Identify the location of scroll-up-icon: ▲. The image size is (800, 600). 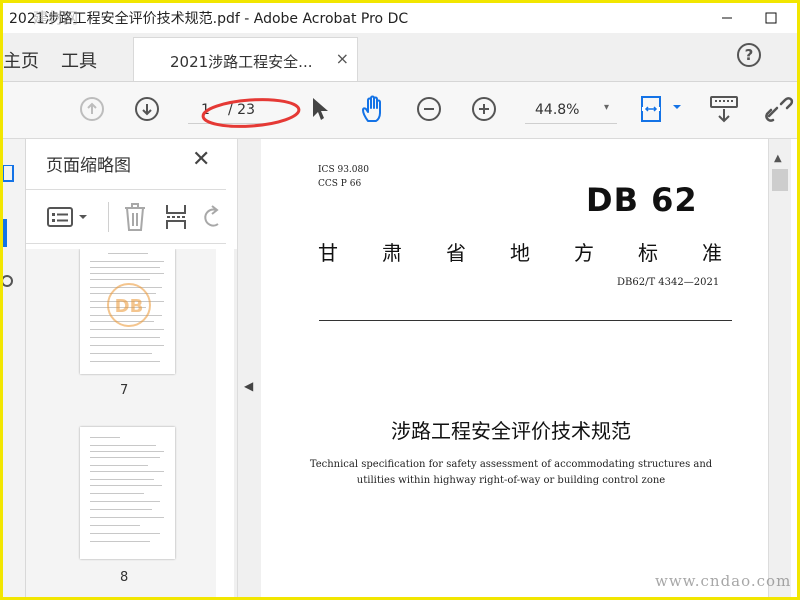
(778, 158).